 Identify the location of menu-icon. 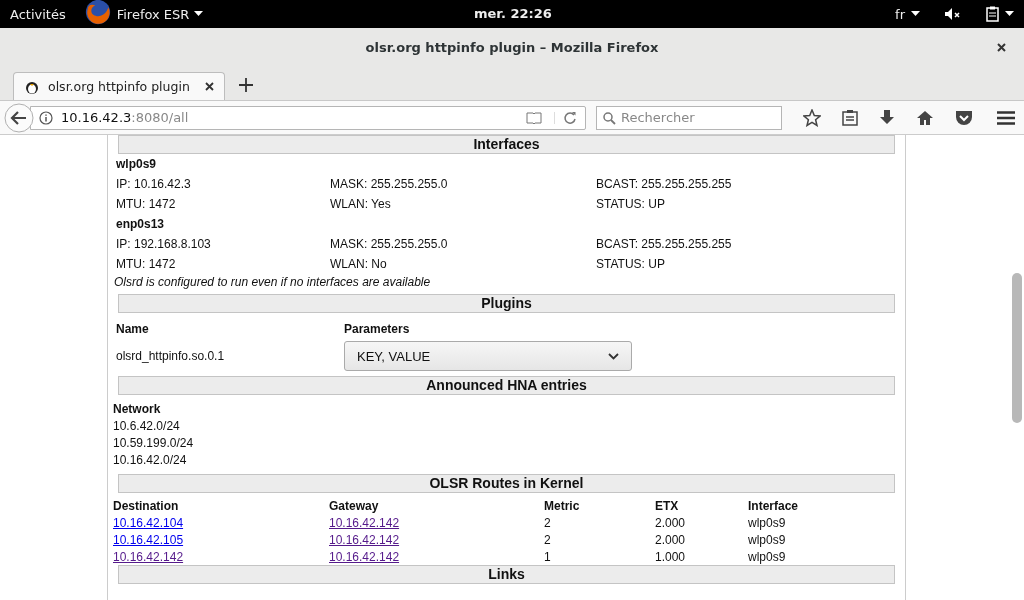
(1006, 117).